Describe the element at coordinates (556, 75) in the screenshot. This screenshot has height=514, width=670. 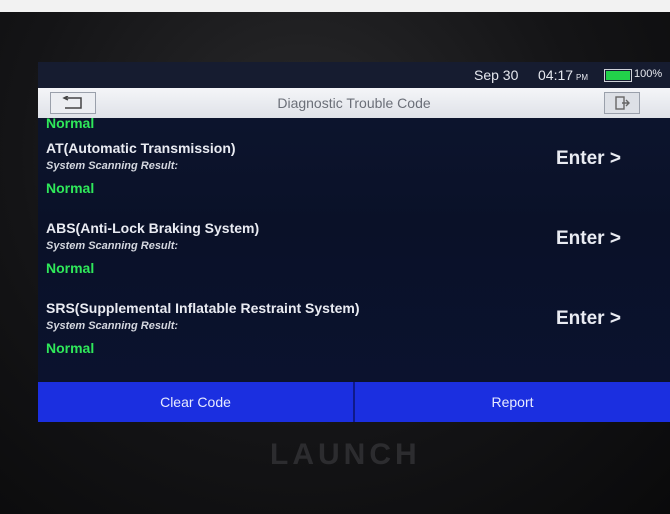
I see `status-clock: 04:17` at that location.